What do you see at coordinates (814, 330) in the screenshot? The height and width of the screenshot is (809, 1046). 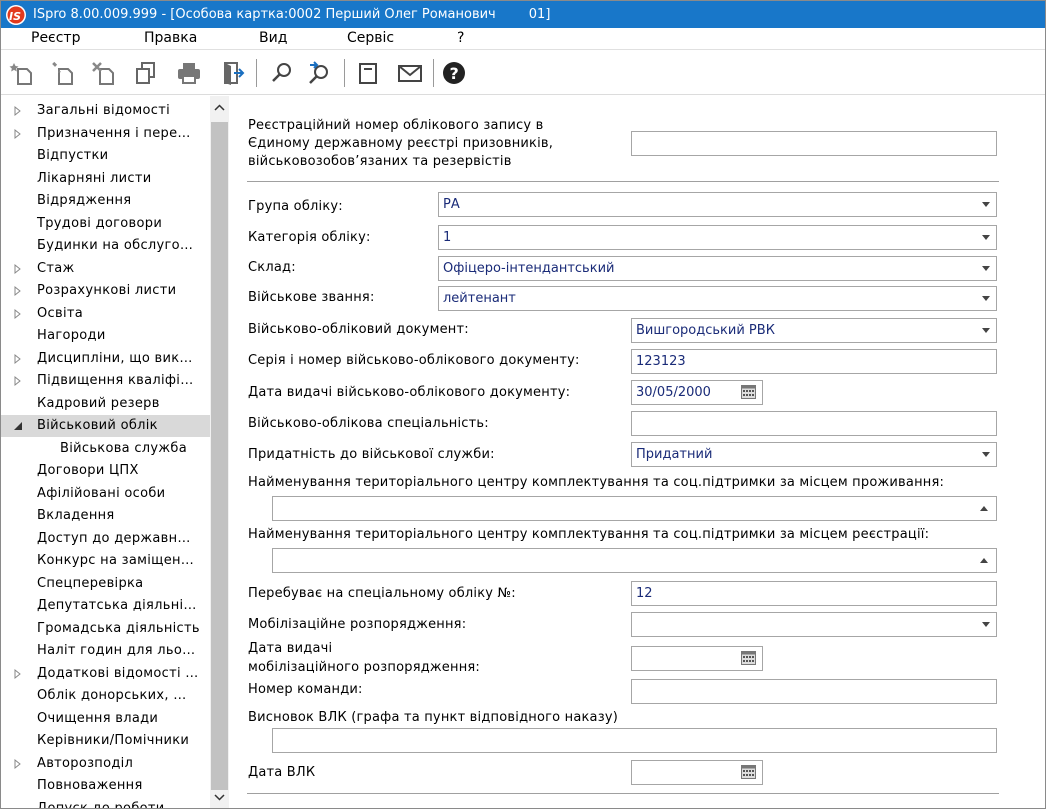 I see `military-doc-select: Вишгородський РВК` at bounding box center [814, 330].